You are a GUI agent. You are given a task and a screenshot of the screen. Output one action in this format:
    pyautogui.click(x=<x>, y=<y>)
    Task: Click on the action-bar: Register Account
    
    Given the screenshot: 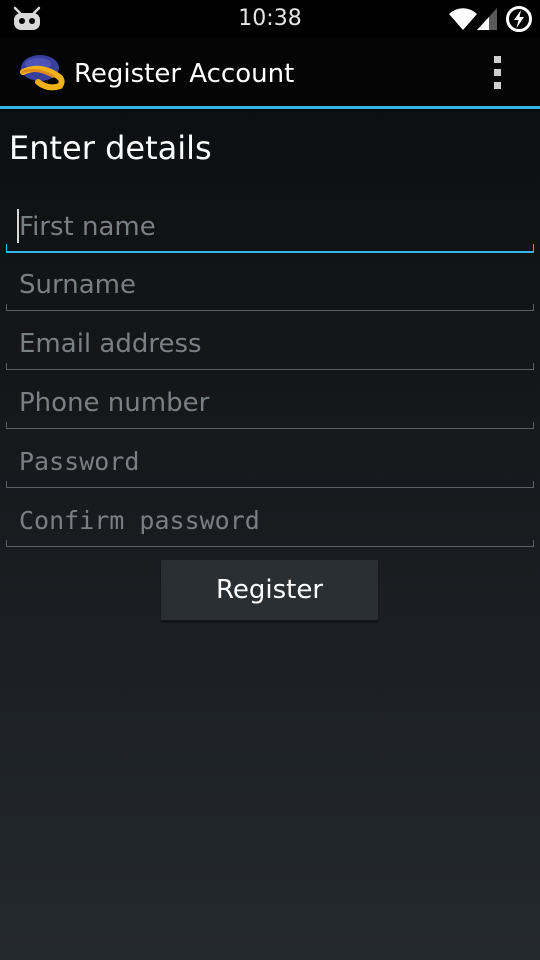 What is the action you would take?
    pyautogui.click(x=270, y=72)
    